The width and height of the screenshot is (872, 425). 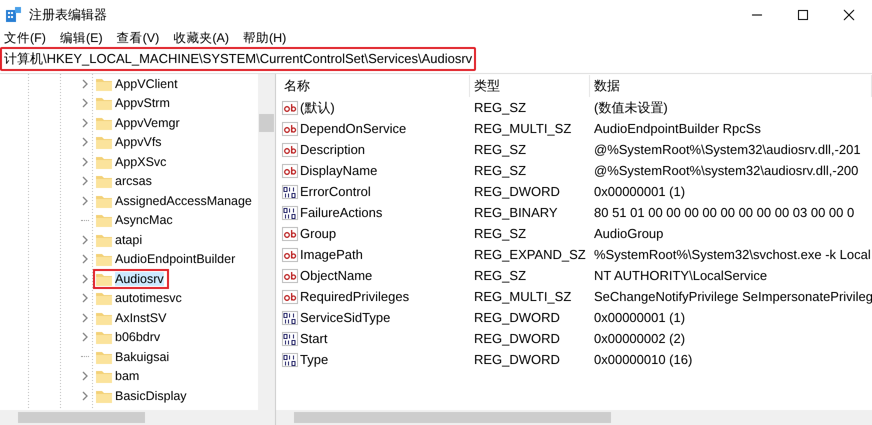 What do you see at coordinates (375, 86) in the screenshot?
I see `column-header: 名称` at bounding box center [375, 86].